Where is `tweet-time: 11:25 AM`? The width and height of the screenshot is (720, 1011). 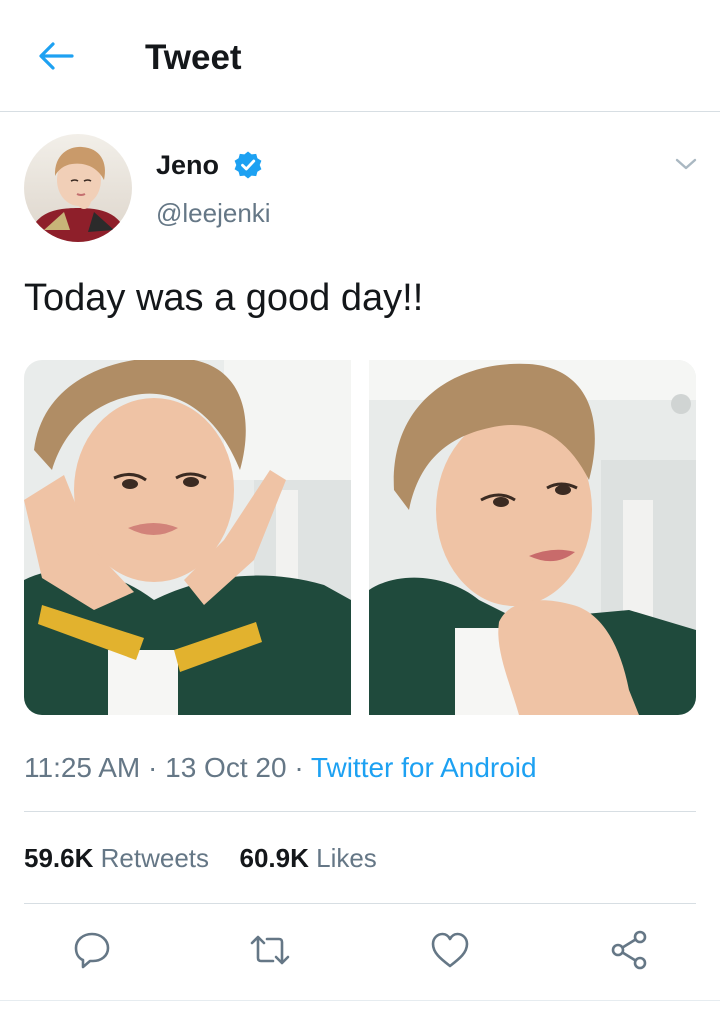 tweet-time: 11:25 AM is located at coordinates (82, 767).